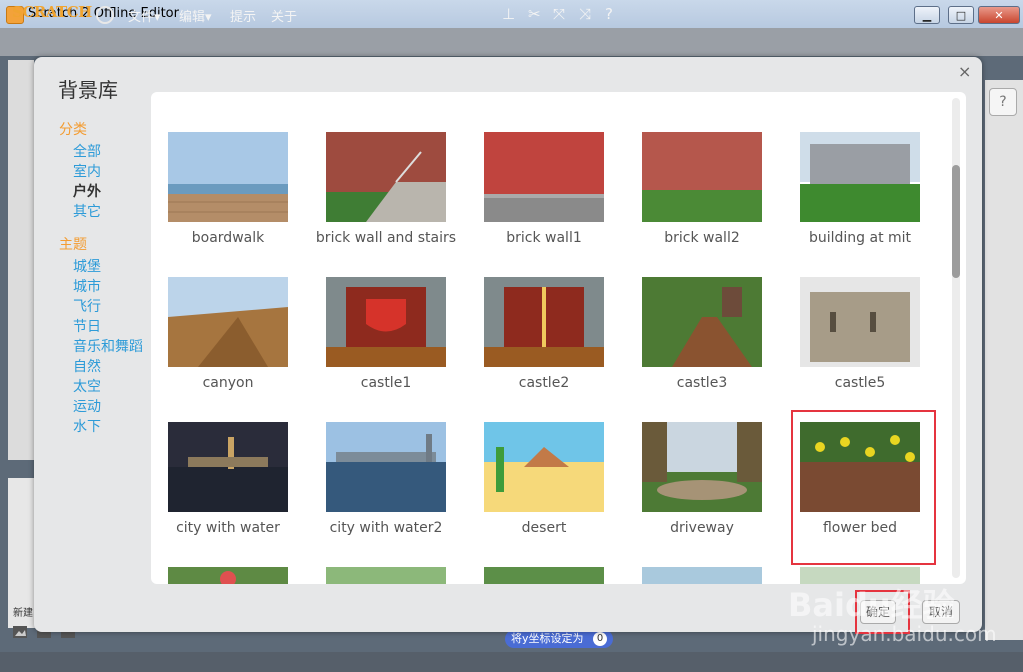  What do you see at coordinates (87, 191) in the screenshot?
I see `category-outdoors: 户外` at bounding box center [87, 191].